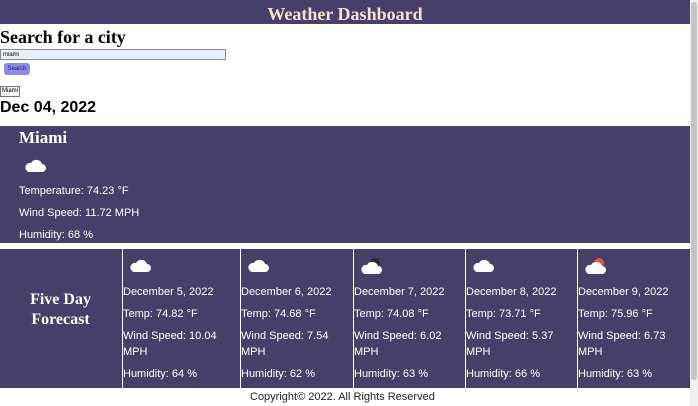 The height and width of the screenshot is (406, 698). What do you see at coordinates (278, 374) in the screenshot?
I see `forecast-humidity: Humidity: 62 %` at bounding box center [278, 374].